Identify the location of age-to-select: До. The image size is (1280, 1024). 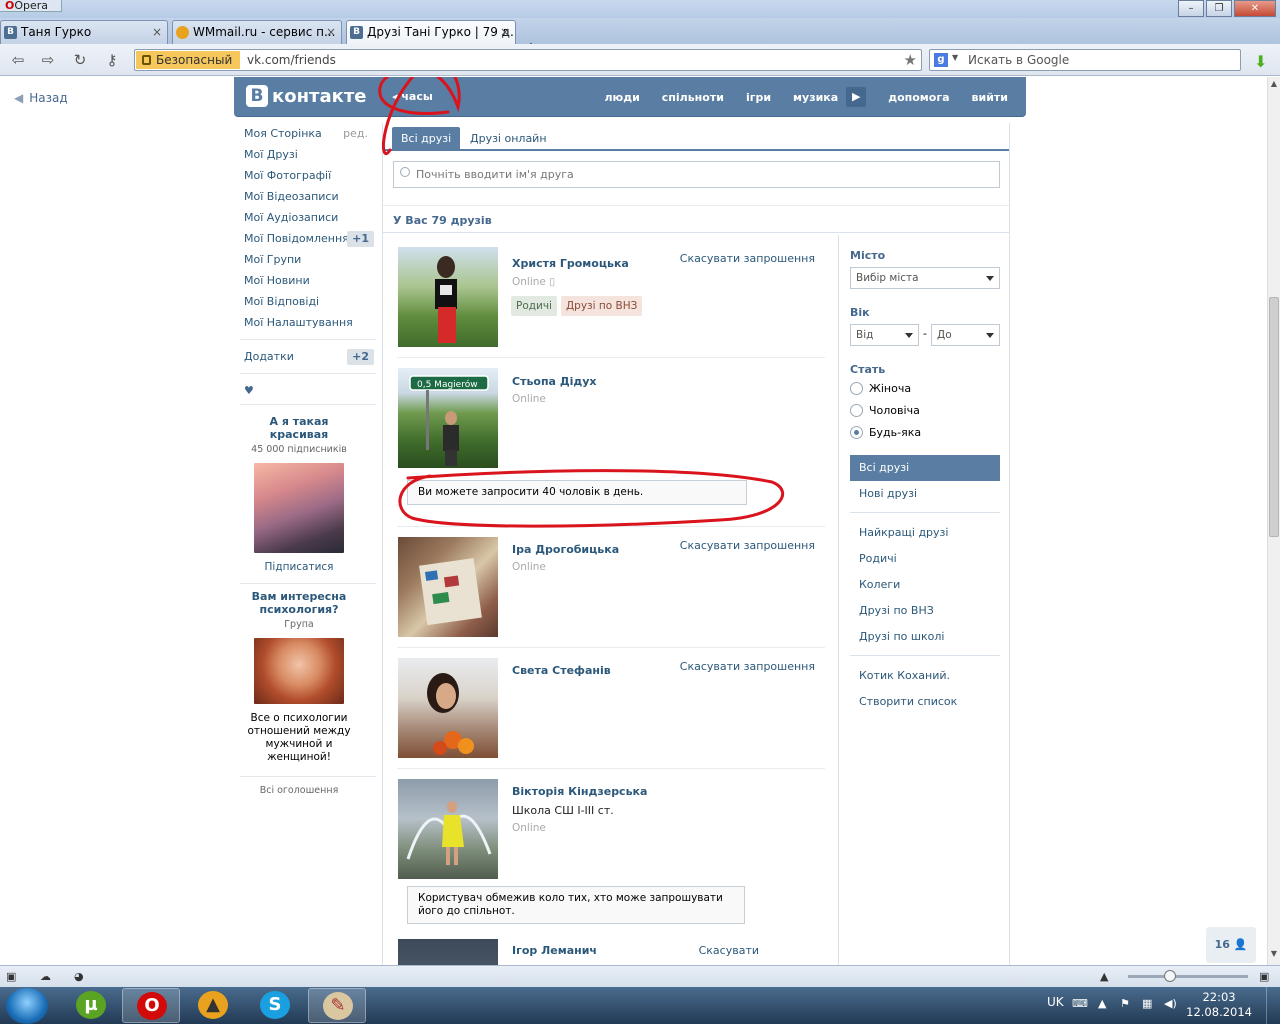
(965, 335).